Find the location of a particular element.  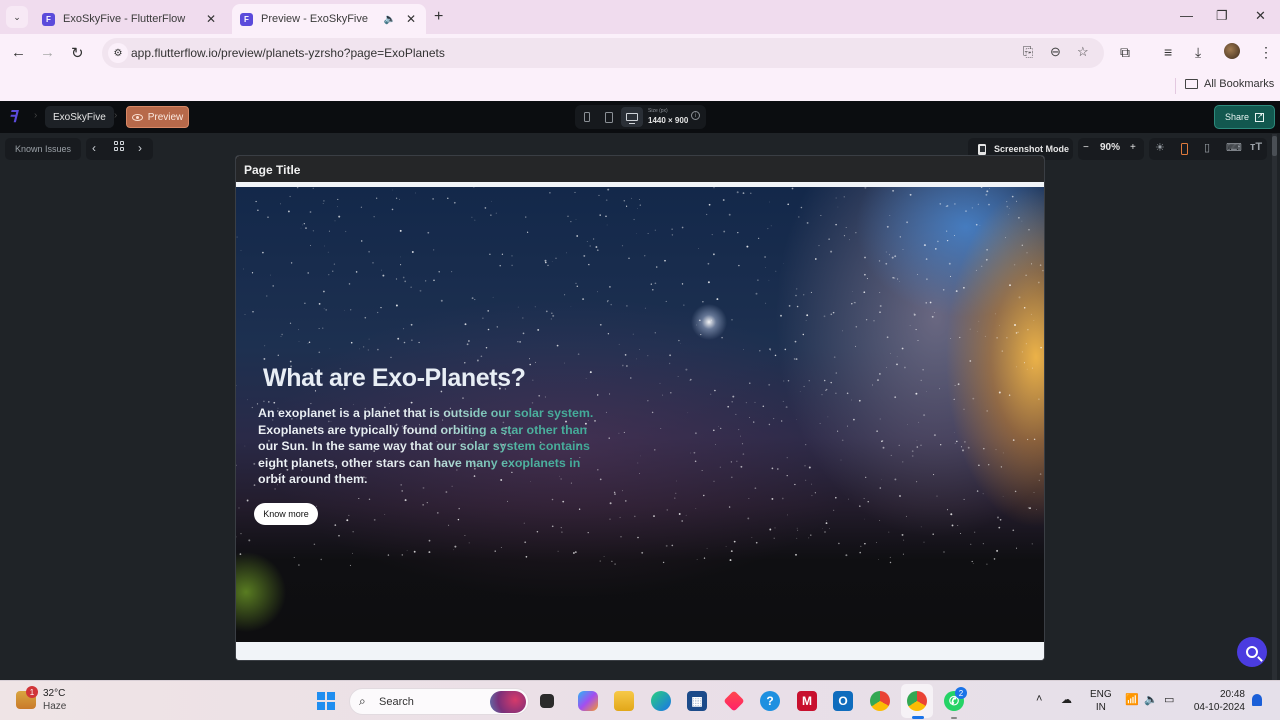

close-window-icon: ✕ is located at coordinates (1260, 16).